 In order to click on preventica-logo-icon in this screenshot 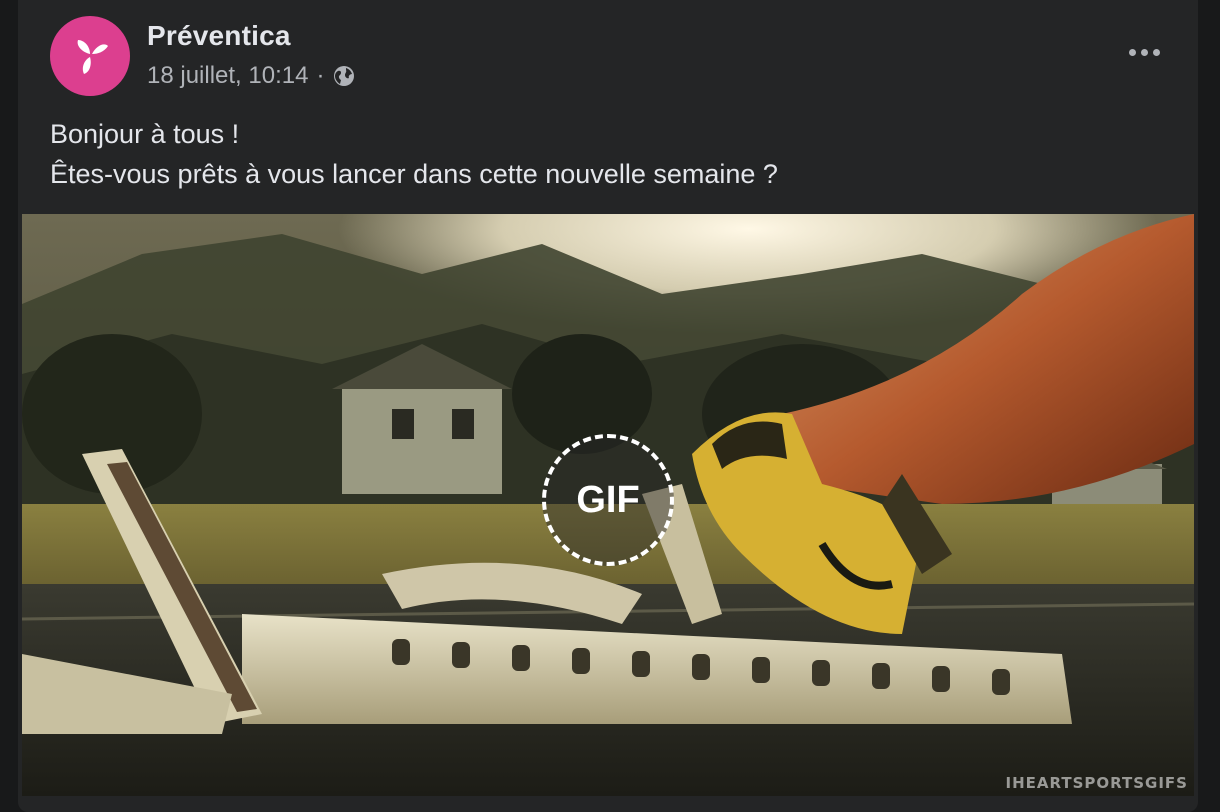, I will do `click(92, 57)`.